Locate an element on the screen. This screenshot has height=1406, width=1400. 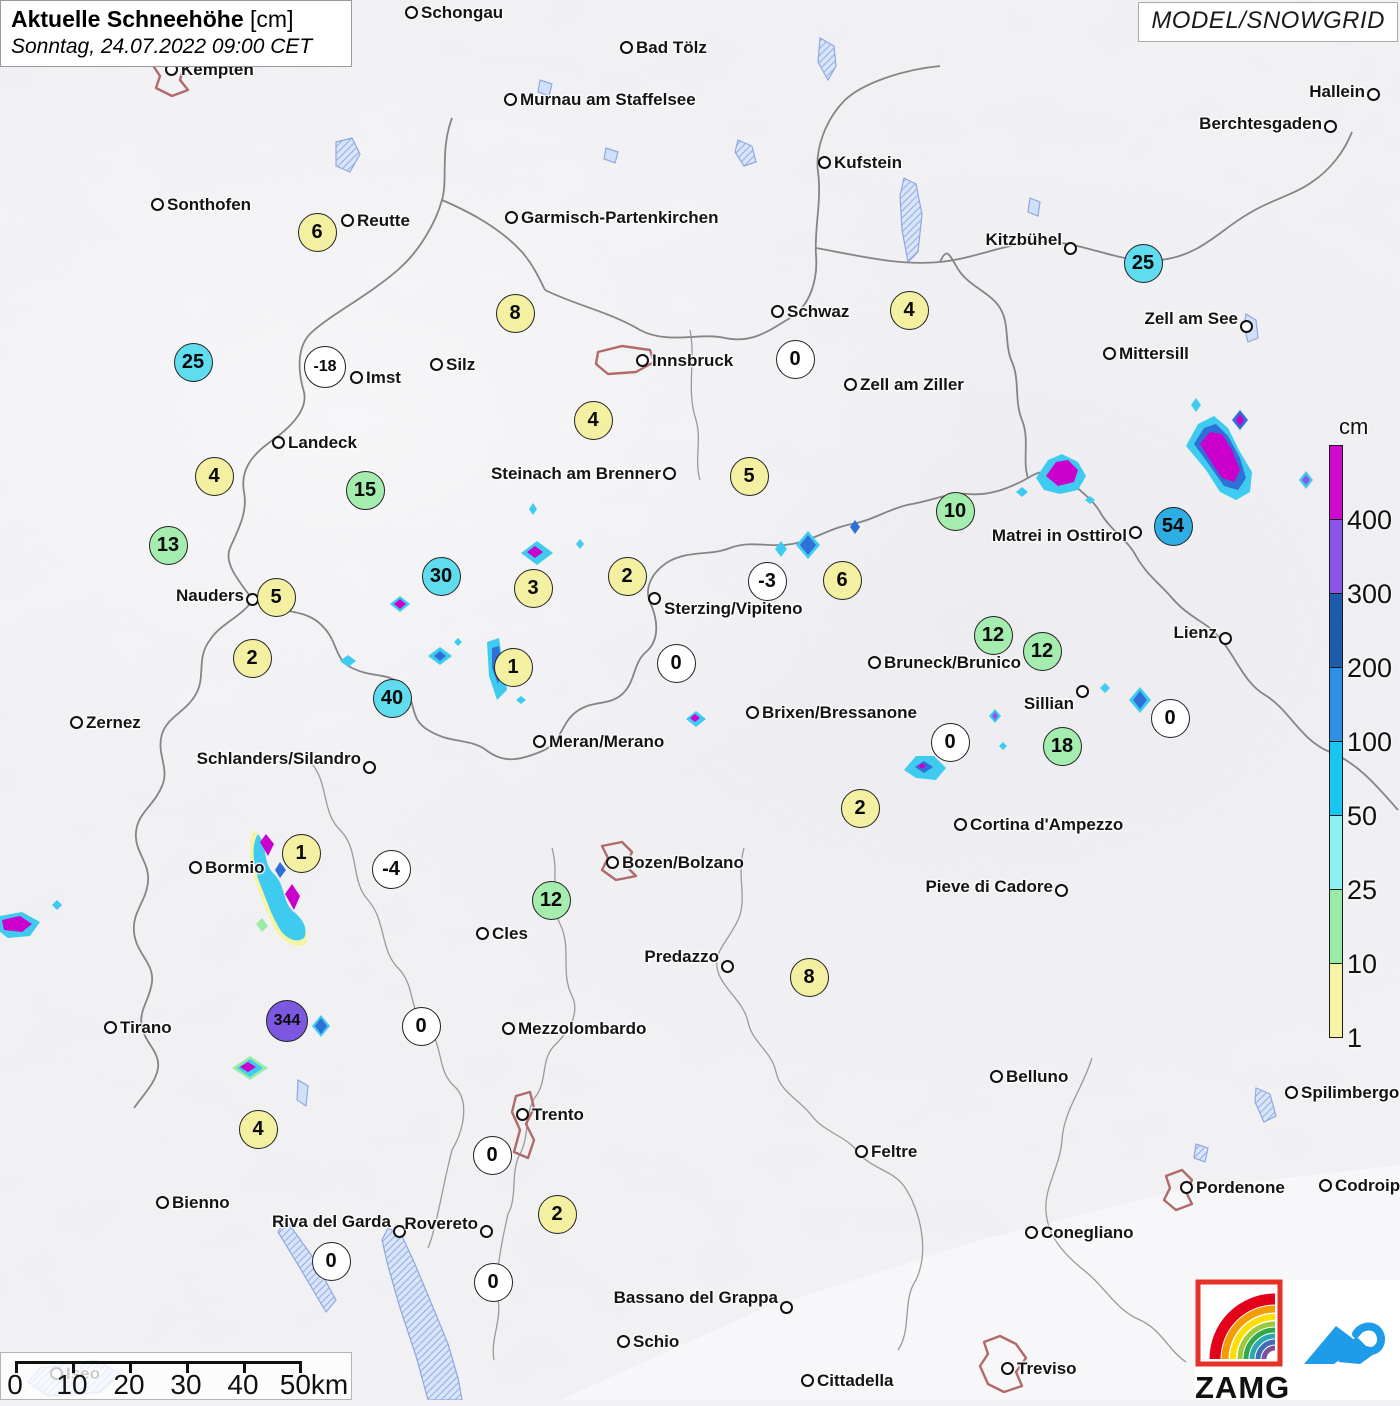
city-label: Schongau is located at coordinates (462, 12).